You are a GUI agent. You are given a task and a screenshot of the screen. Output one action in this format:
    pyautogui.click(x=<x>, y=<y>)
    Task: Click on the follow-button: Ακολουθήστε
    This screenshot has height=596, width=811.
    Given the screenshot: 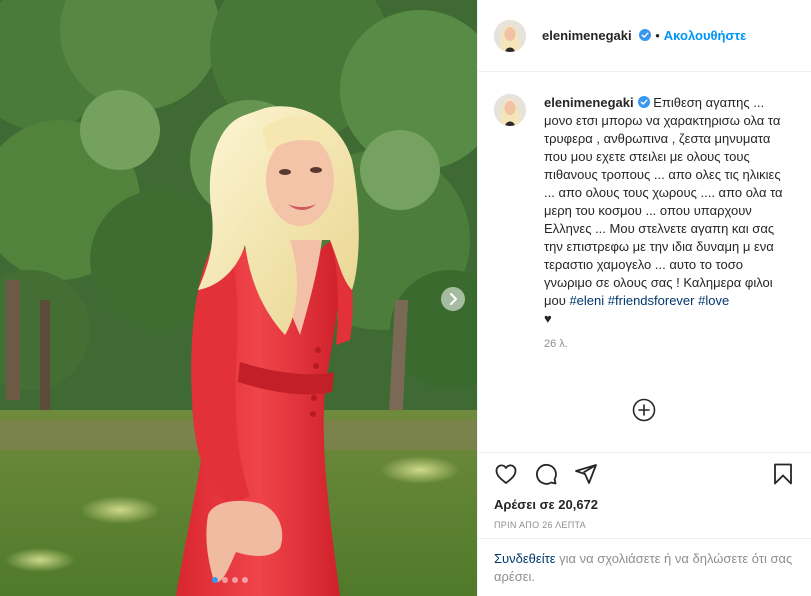 What is the action you would take?
    pyautogui.click(x=705, y=35)
    